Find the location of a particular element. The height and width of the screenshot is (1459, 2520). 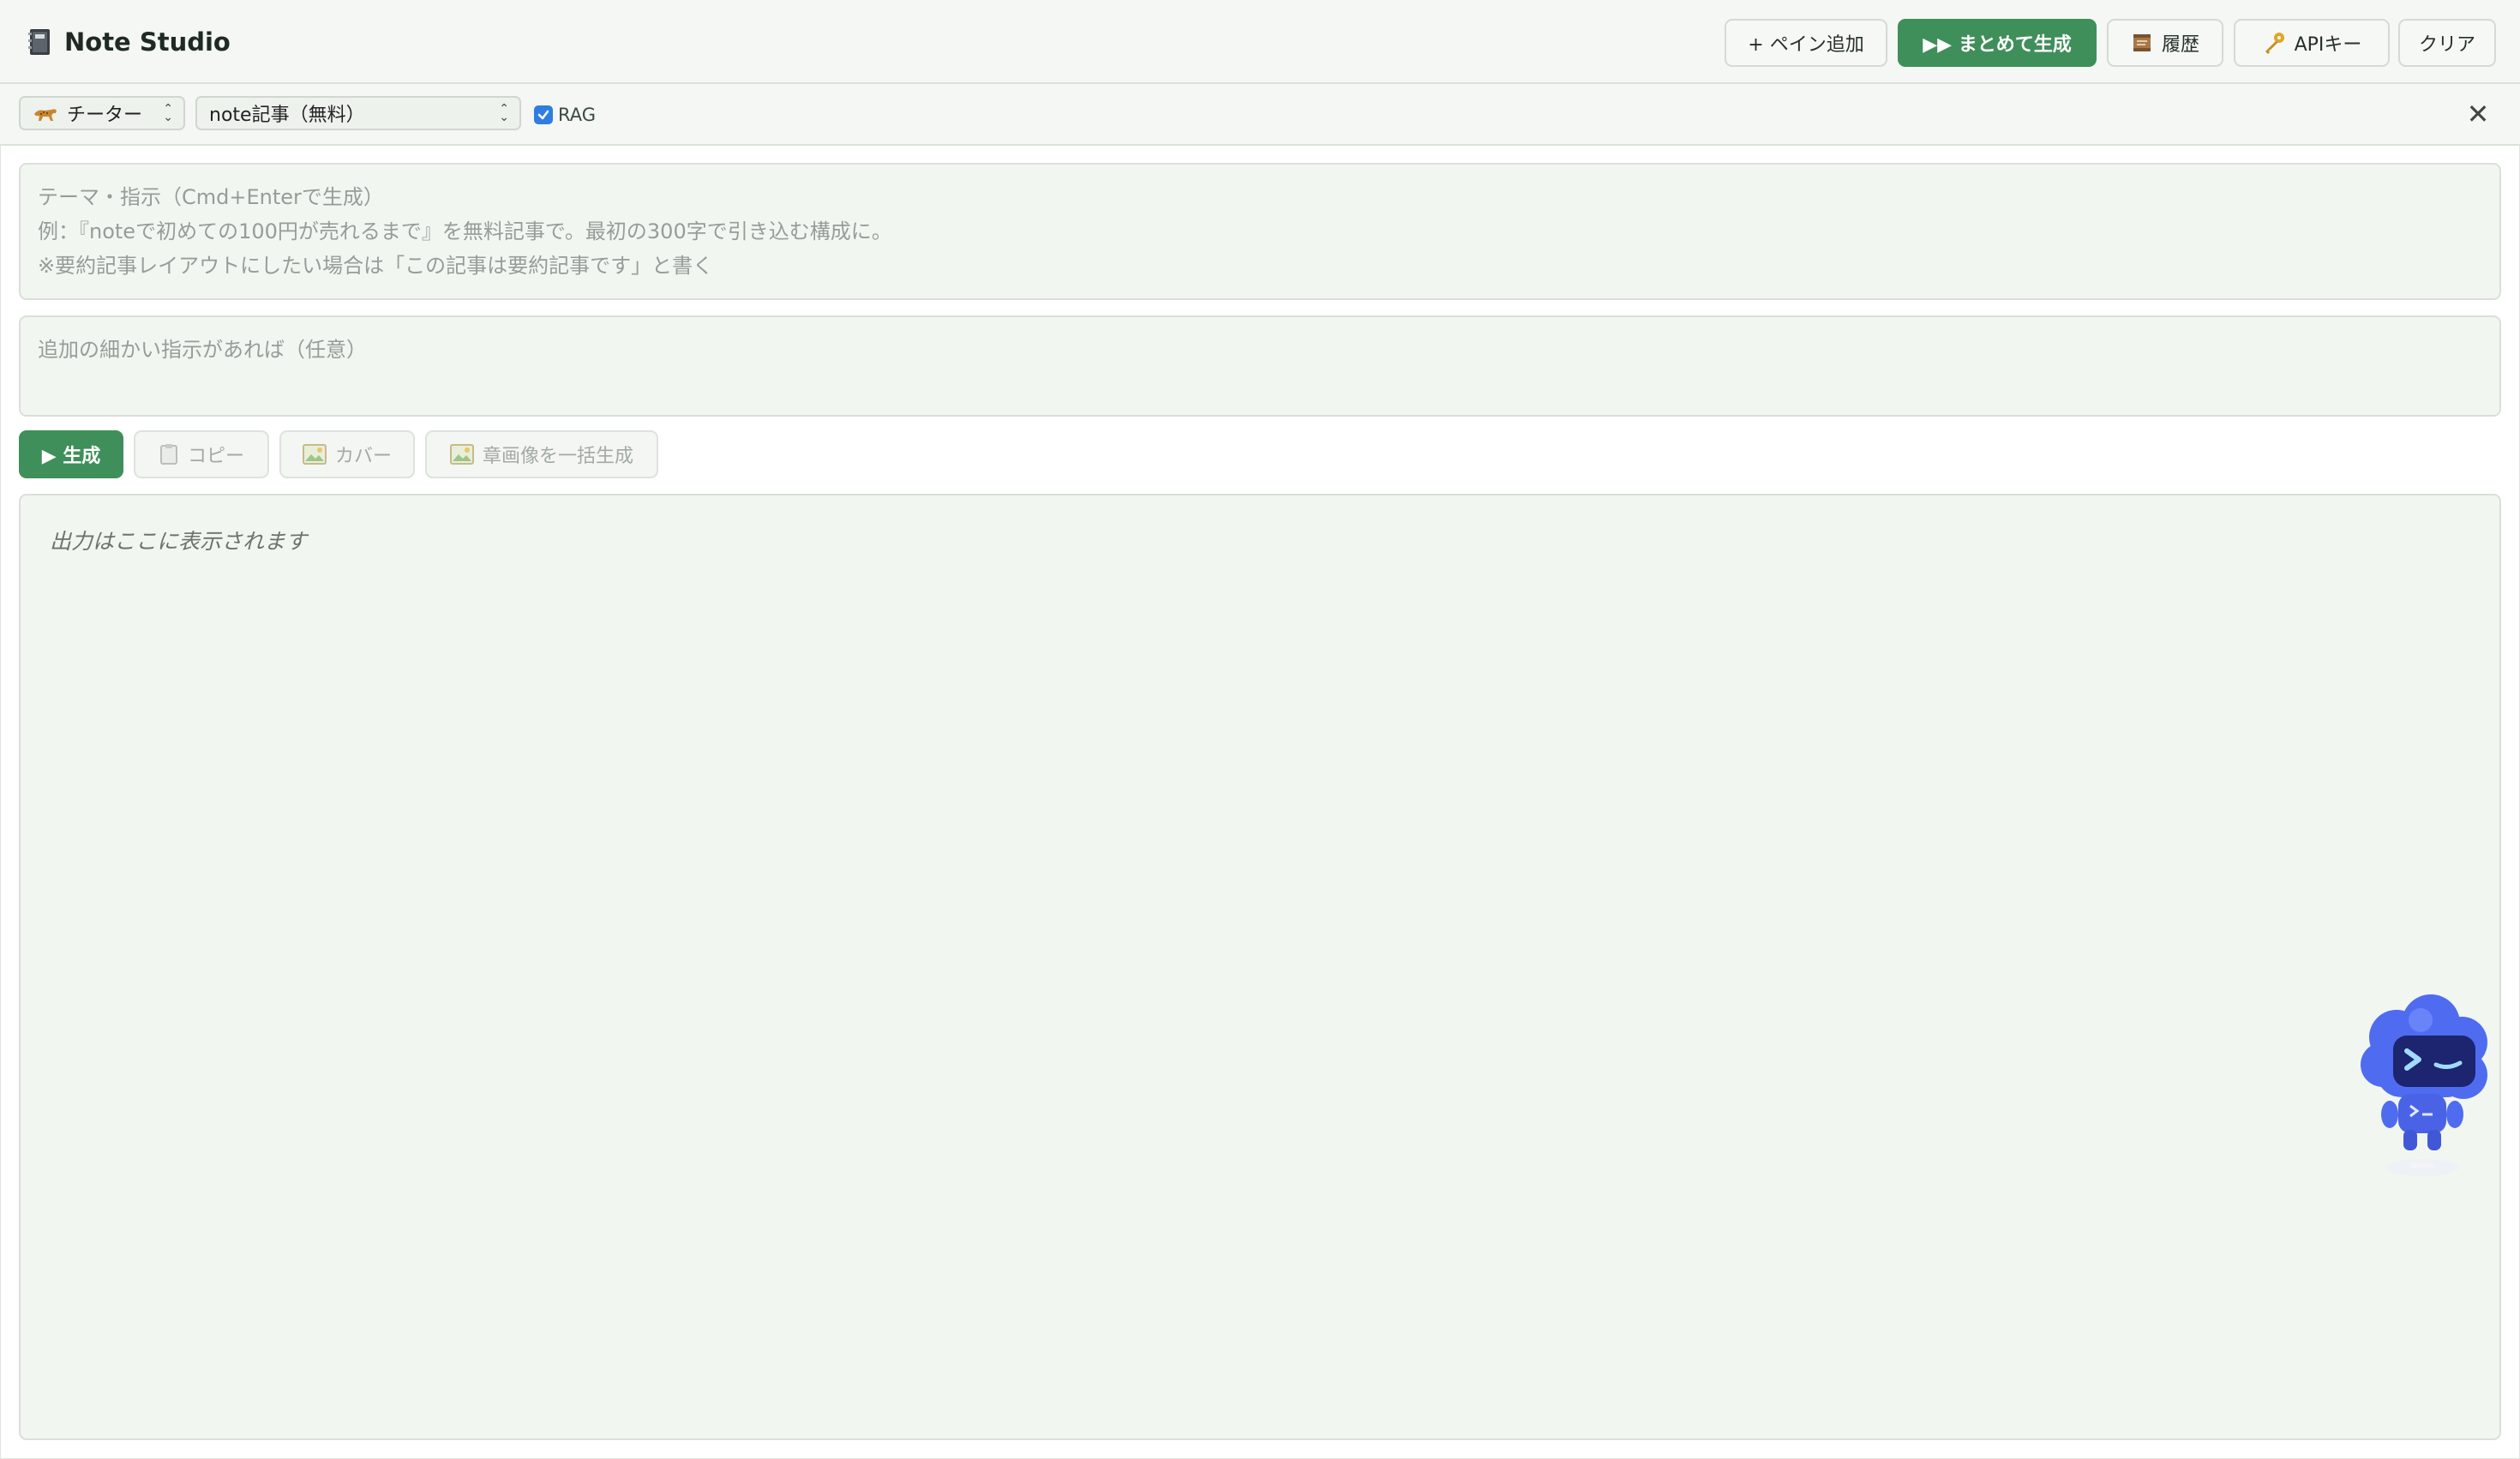

notebook-icon is located at coordinates (39, 42).